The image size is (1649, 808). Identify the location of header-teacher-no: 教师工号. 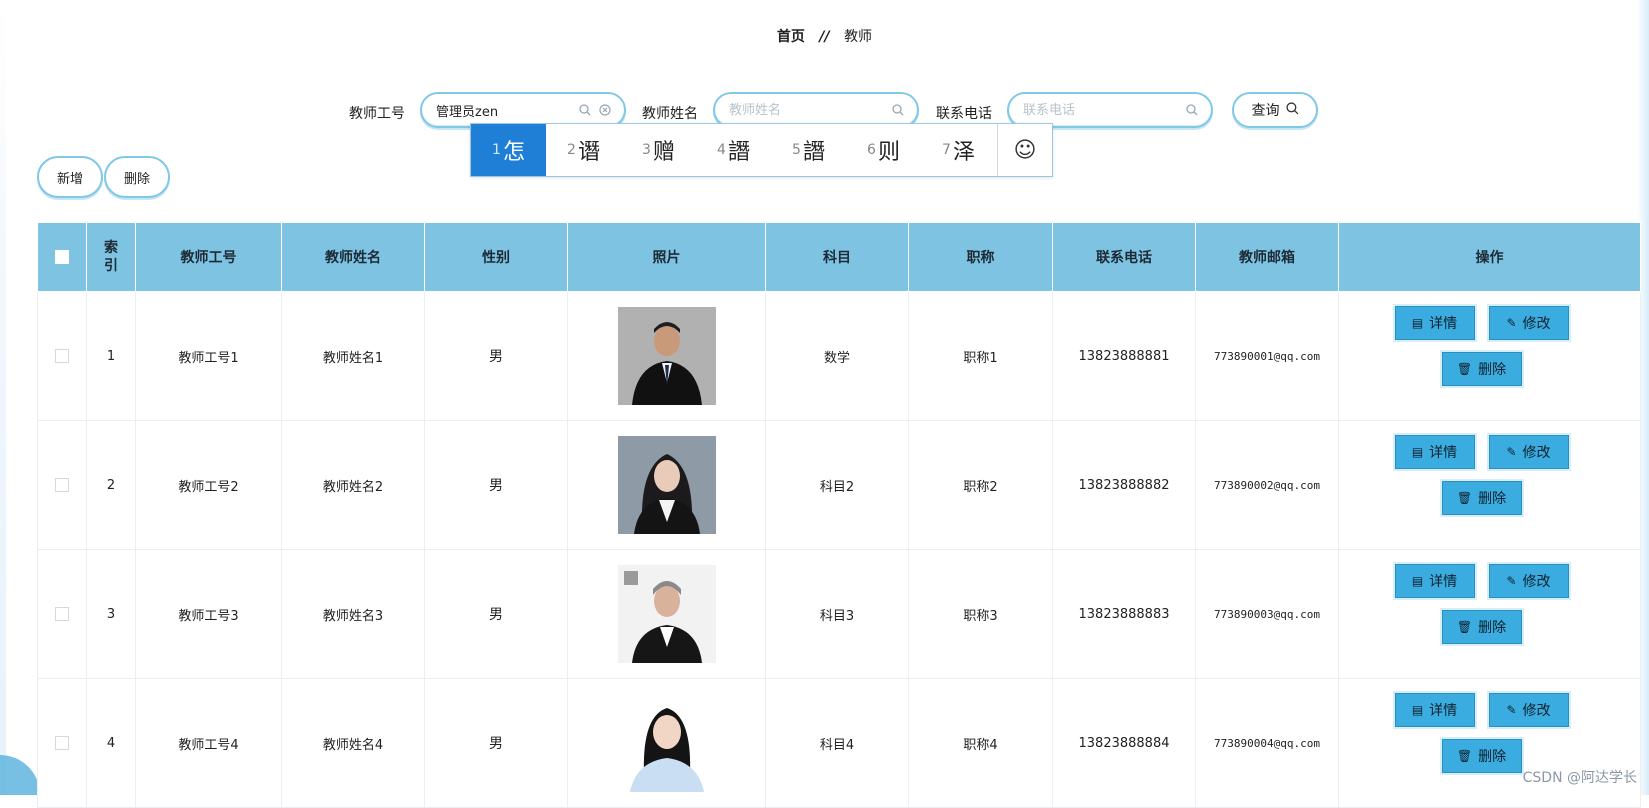
(208, 257).